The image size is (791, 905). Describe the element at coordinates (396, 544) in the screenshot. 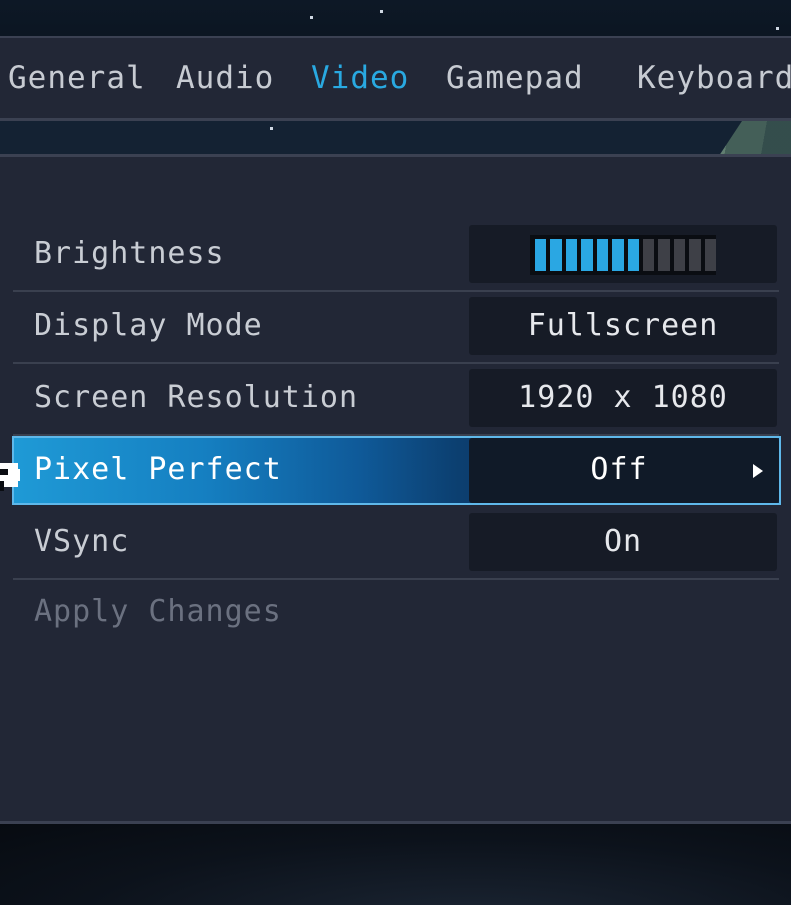

I see `setting-row-vsync: VSync On` at that location.